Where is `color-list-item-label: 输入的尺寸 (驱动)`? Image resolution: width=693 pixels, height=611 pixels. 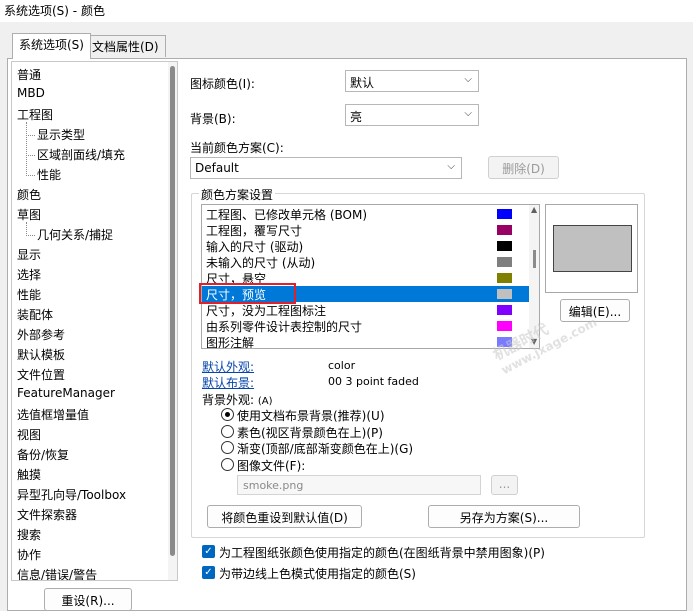 color-list-item-label: 输入的尺寸 (驱动) is located at coordinates (255, 247).